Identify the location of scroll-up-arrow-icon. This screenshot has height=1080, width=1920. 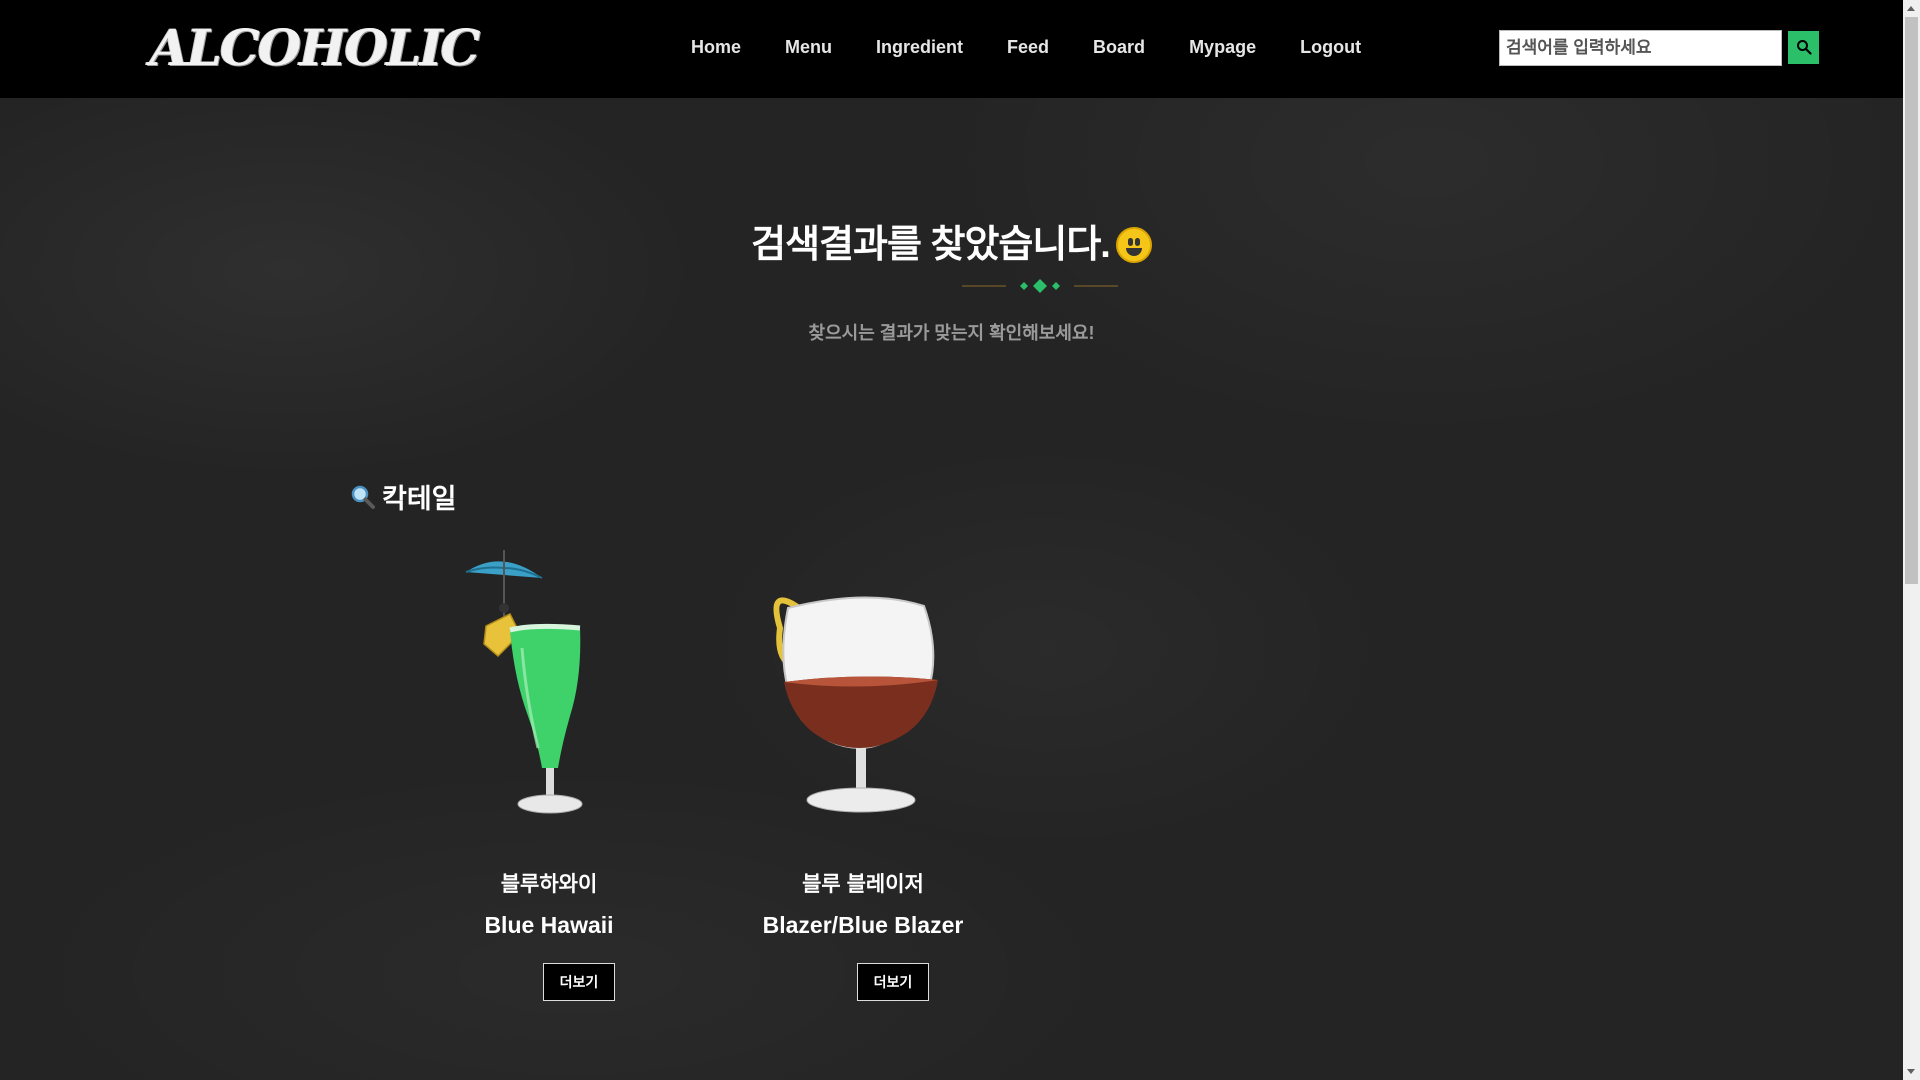
(1911, 8).